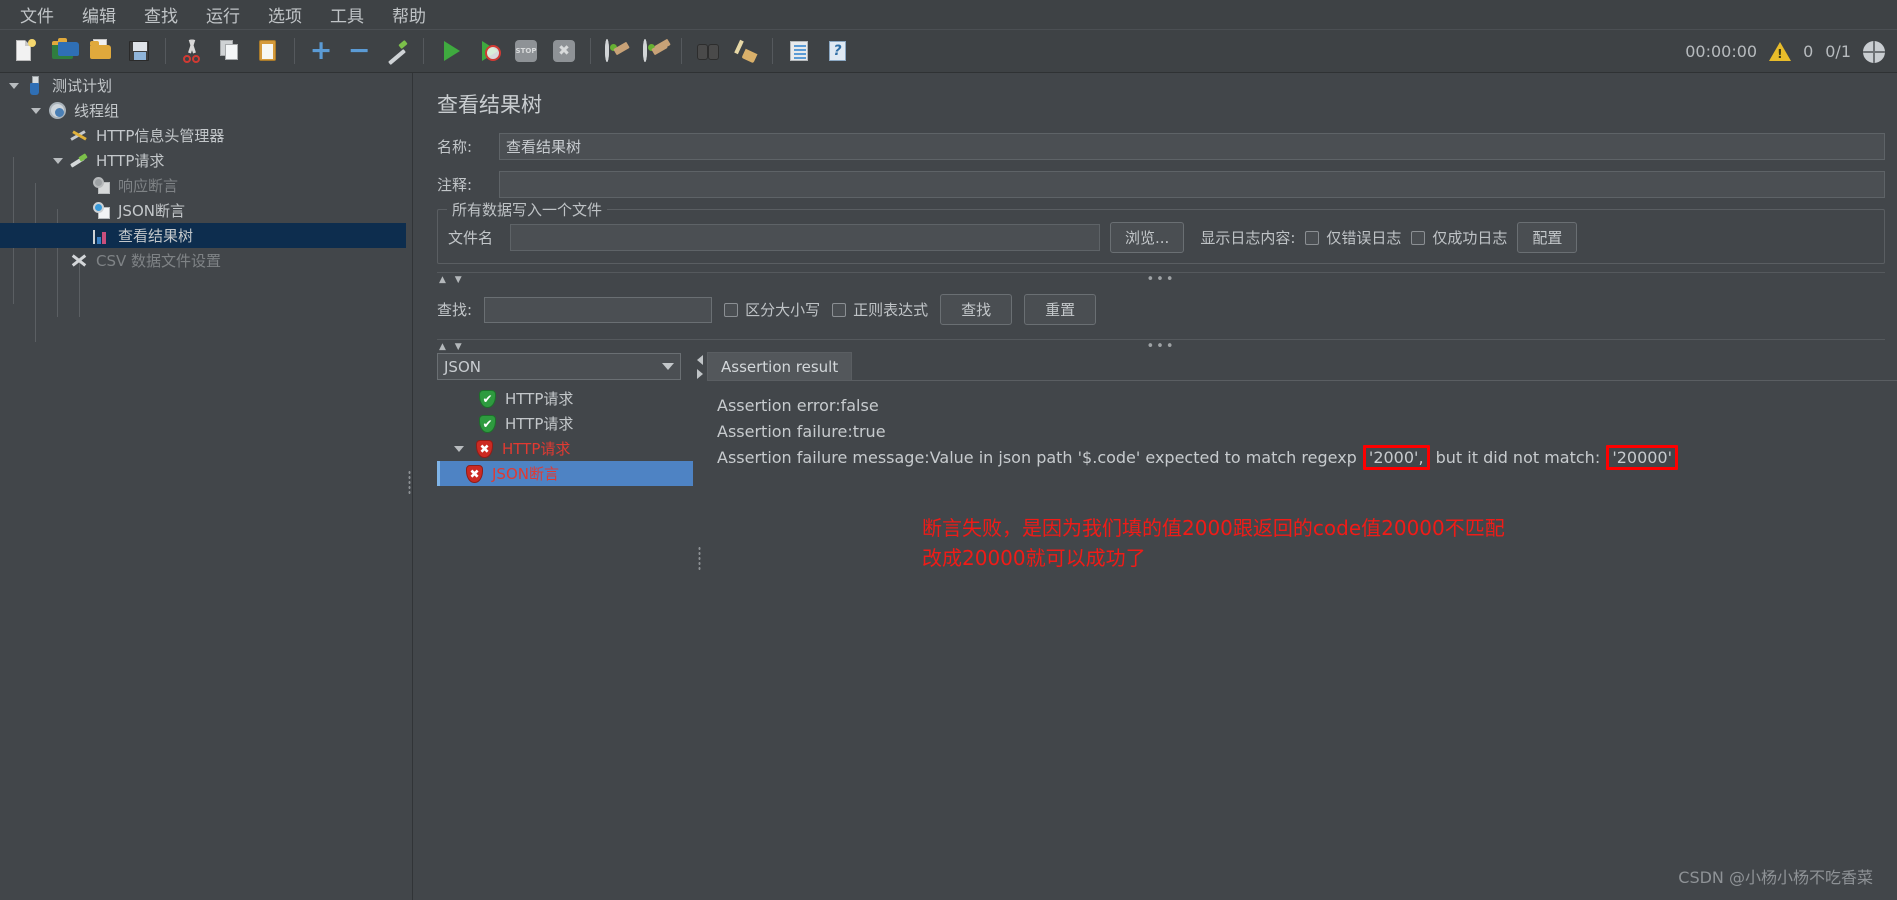 The width and height of the screenshot is (1897, 900). I want to click on start-icon, so click(450, 51).